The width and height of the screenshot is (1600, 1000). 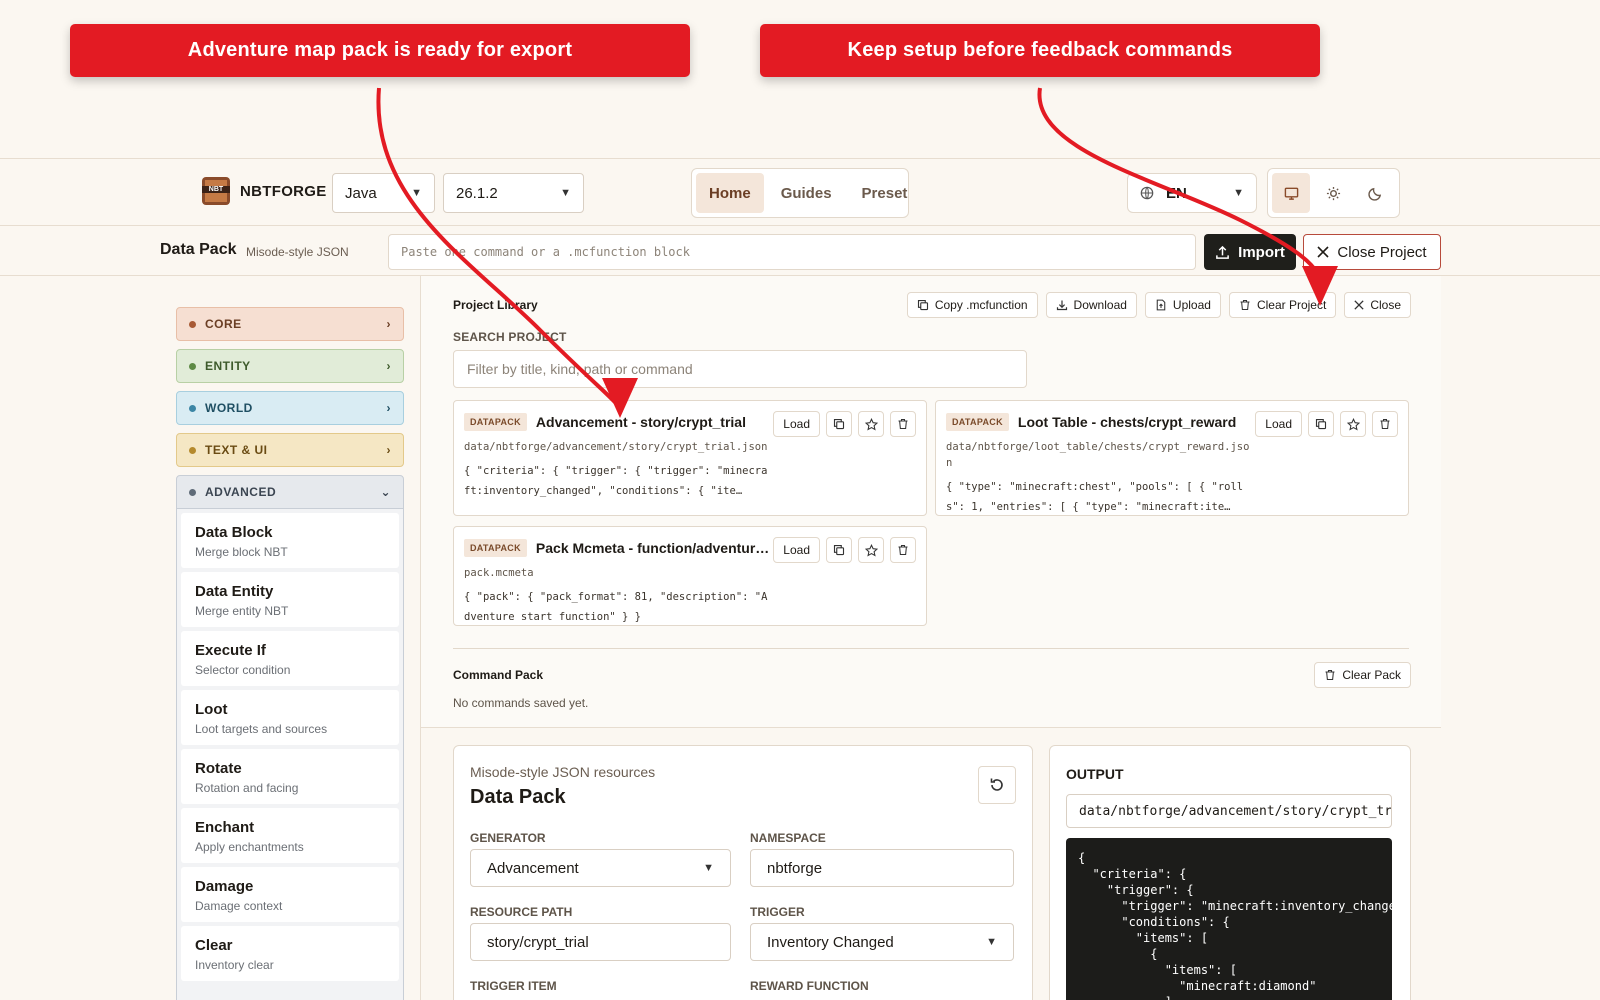 I want to click on download-icon, so click(x=1061, y=305).